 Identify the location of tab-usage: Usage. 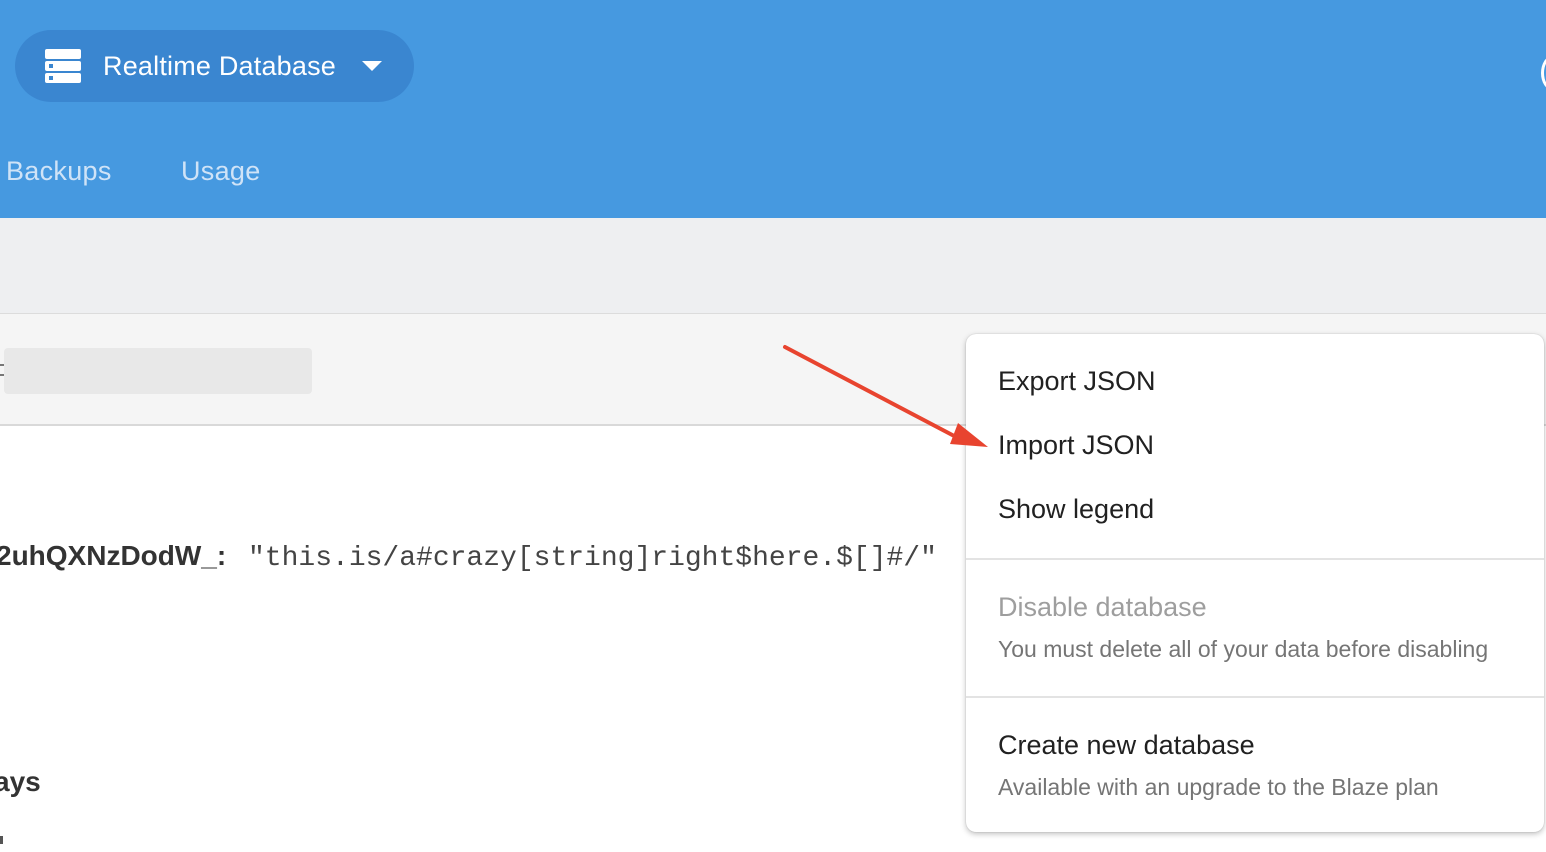
(221, 171).